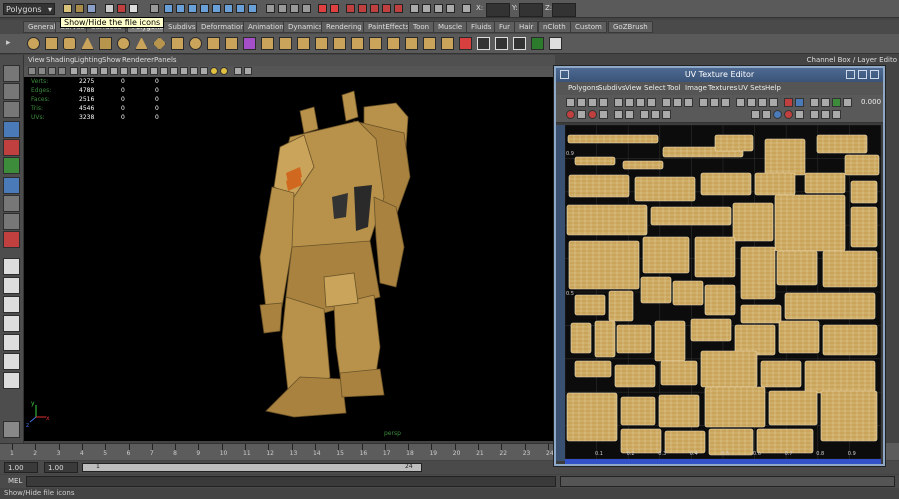  Describe the element at coordinates (11, 91) in the screenshot. I see `lasso-tool-icon` at that location.